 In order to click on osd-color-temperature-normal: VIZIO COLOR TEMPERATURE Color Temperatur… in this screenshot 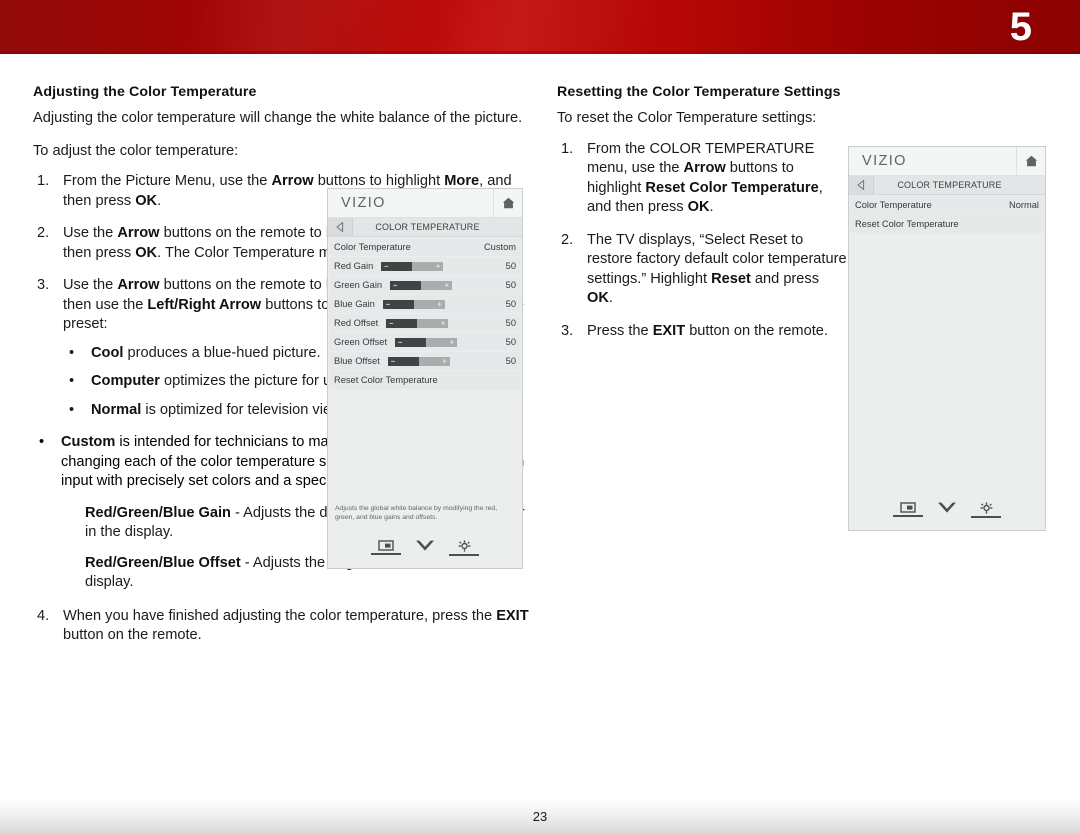, I will do `click(947, 338)`.